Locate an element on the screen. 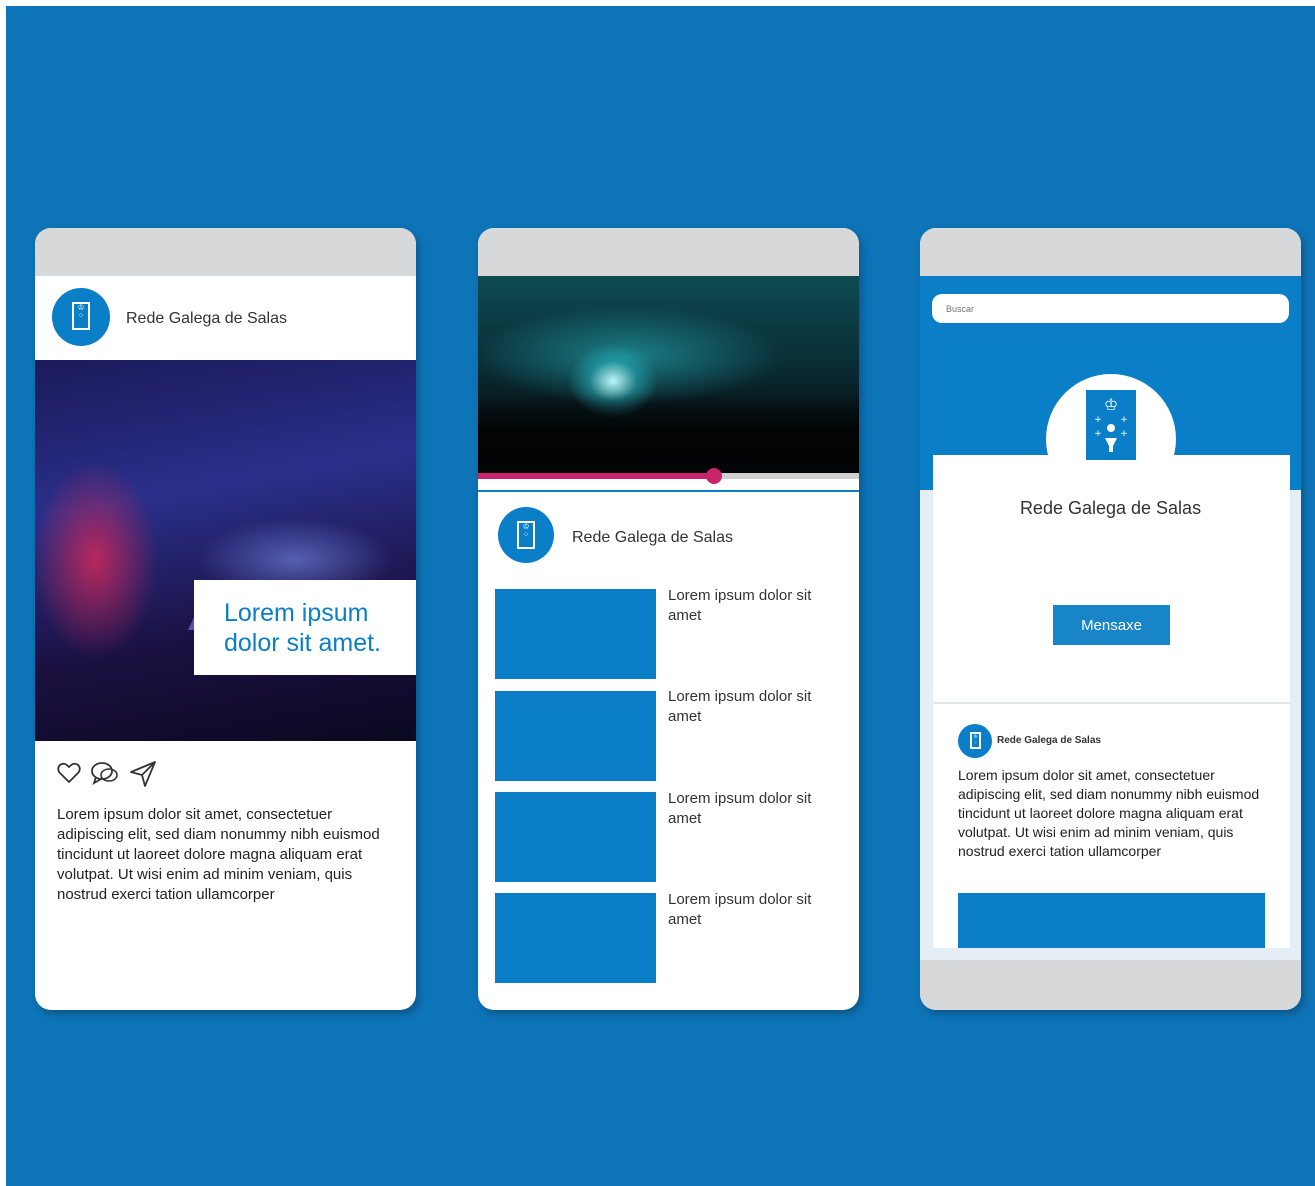 The height and width of the screenshot is (1186, 1315). post-actions is located at coordinates (106, 774).